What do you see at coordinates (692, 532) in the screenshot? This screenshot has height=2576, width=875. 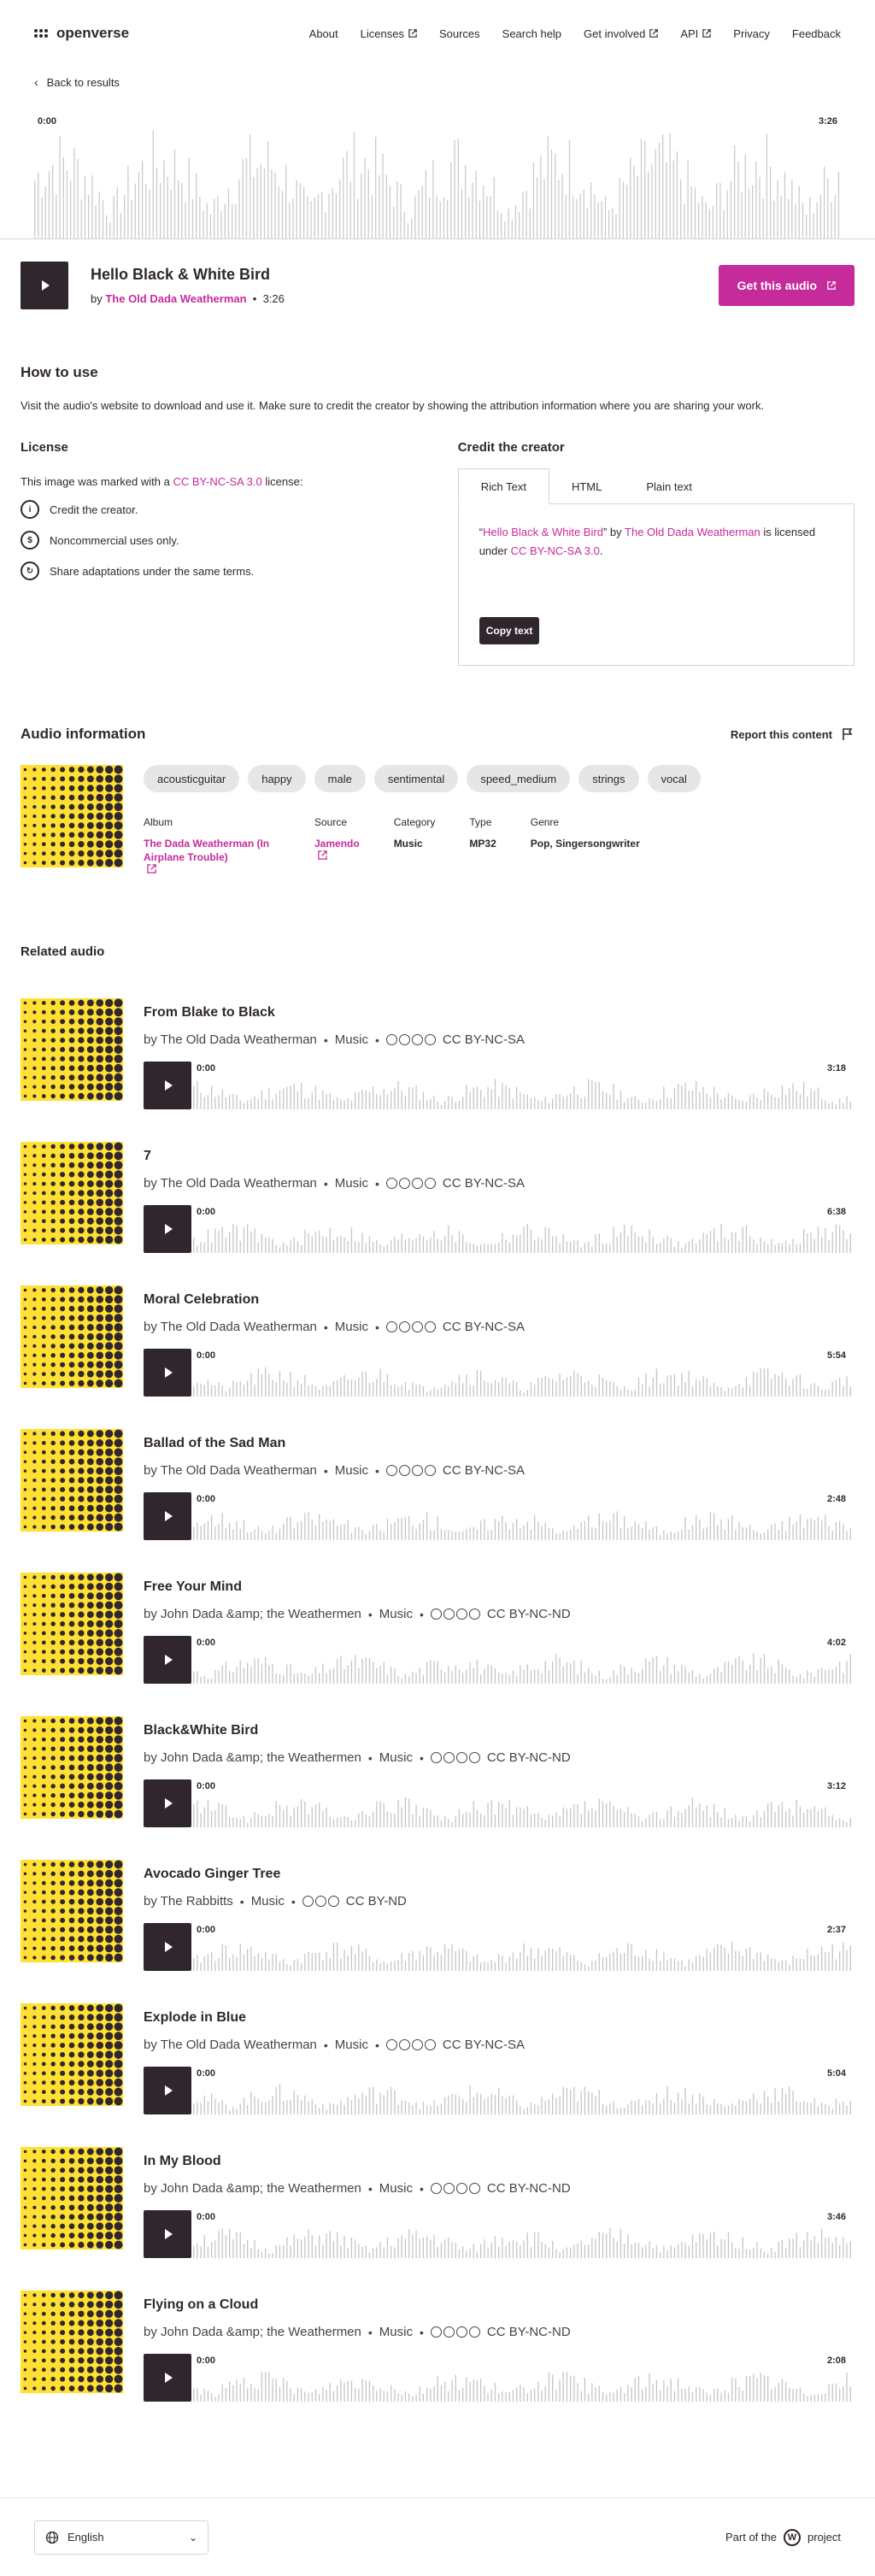 I see `attribution-creator-link: The Old Dada Weatherman` at bounding box center [692, 532].